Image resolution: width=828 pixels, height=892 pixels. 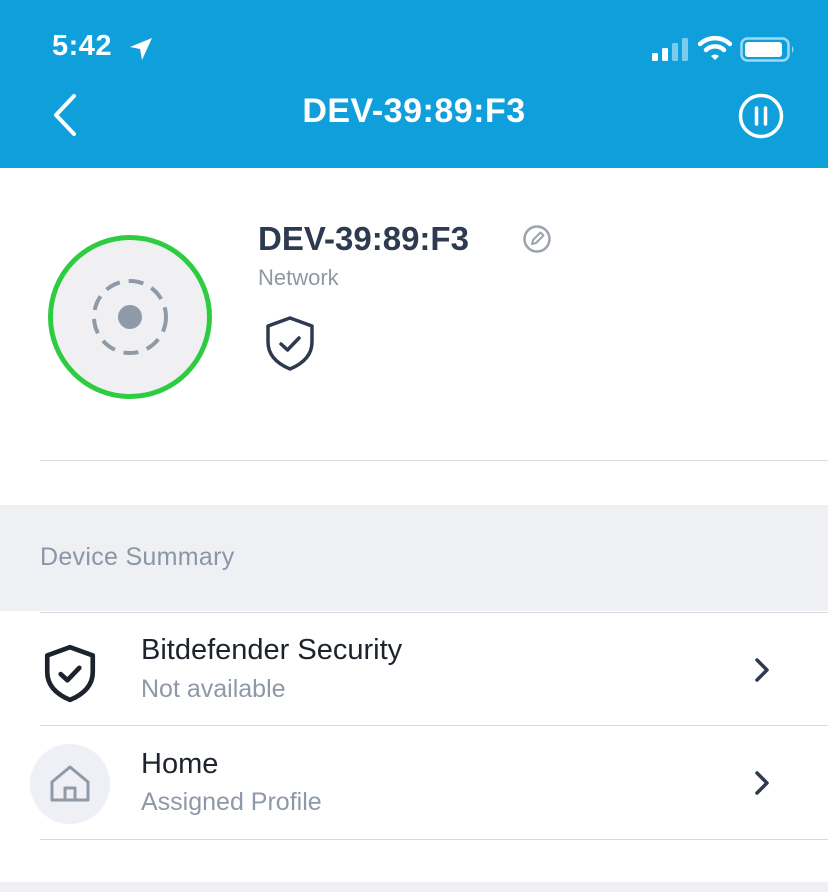 I want to click on wifi-icon, so click(x=715, y=47).